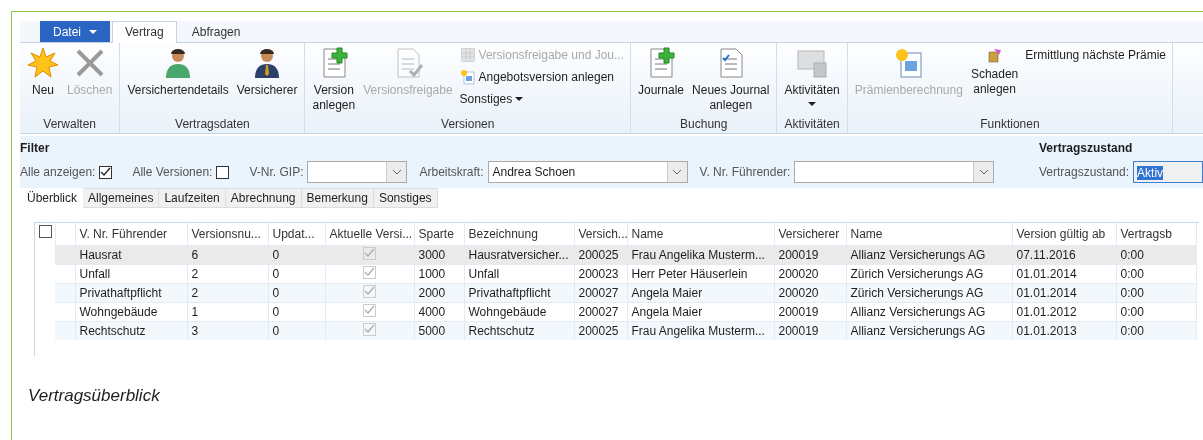 The image size is (1203, 440). I want to click on field-label: Alle Versionen:, so click(172, 172).